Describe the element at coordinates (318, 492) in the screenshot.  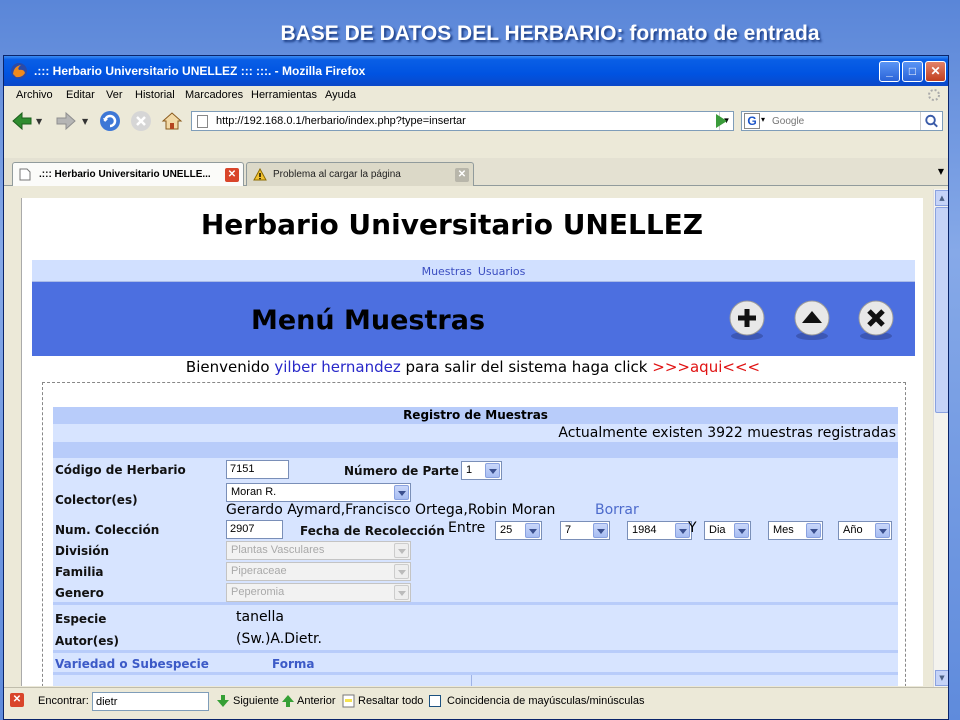
I see `colector-select: Moran R.` at that location.